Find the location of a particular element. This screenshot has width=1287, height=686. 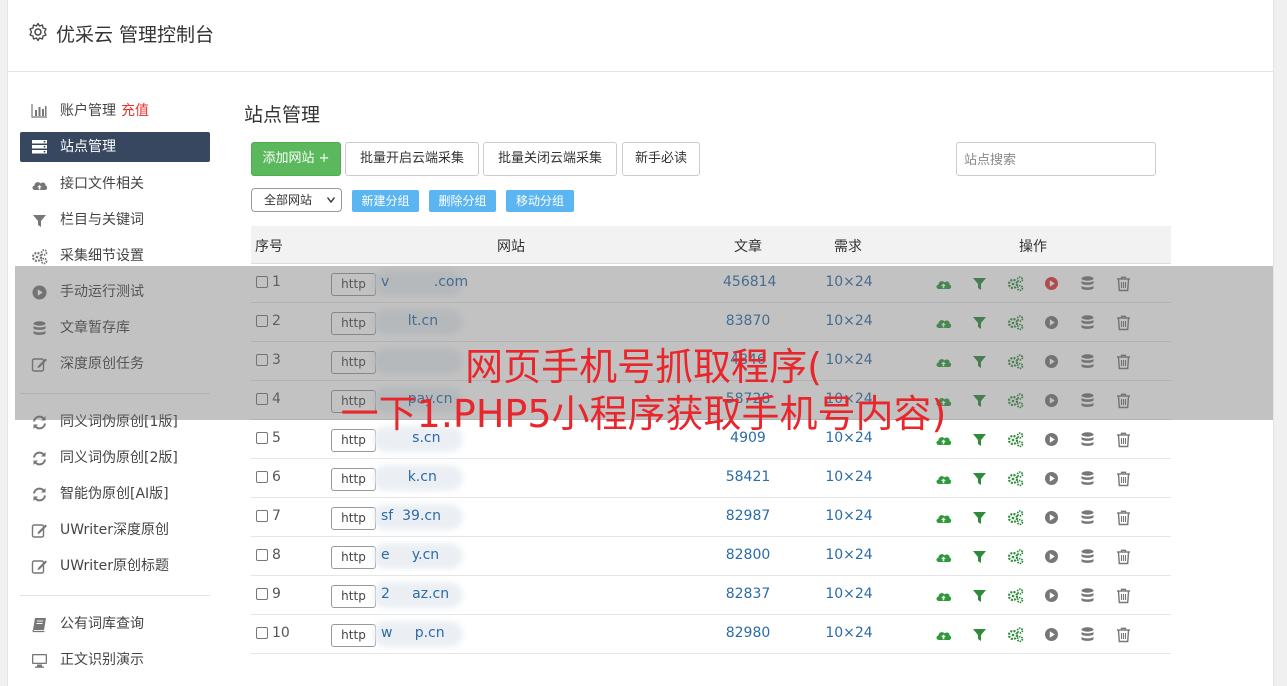

sidebar-item-label: 采集细节设置 is located at coordinates (102, 256).